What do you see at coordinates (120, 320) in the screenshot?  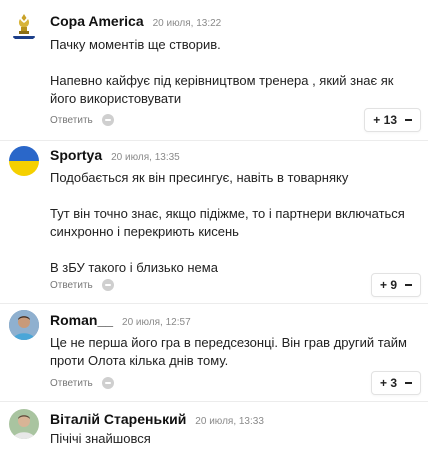 I see `comment-header: Roman__ 20 июля, 12:57` at bounding box center [120, 320].